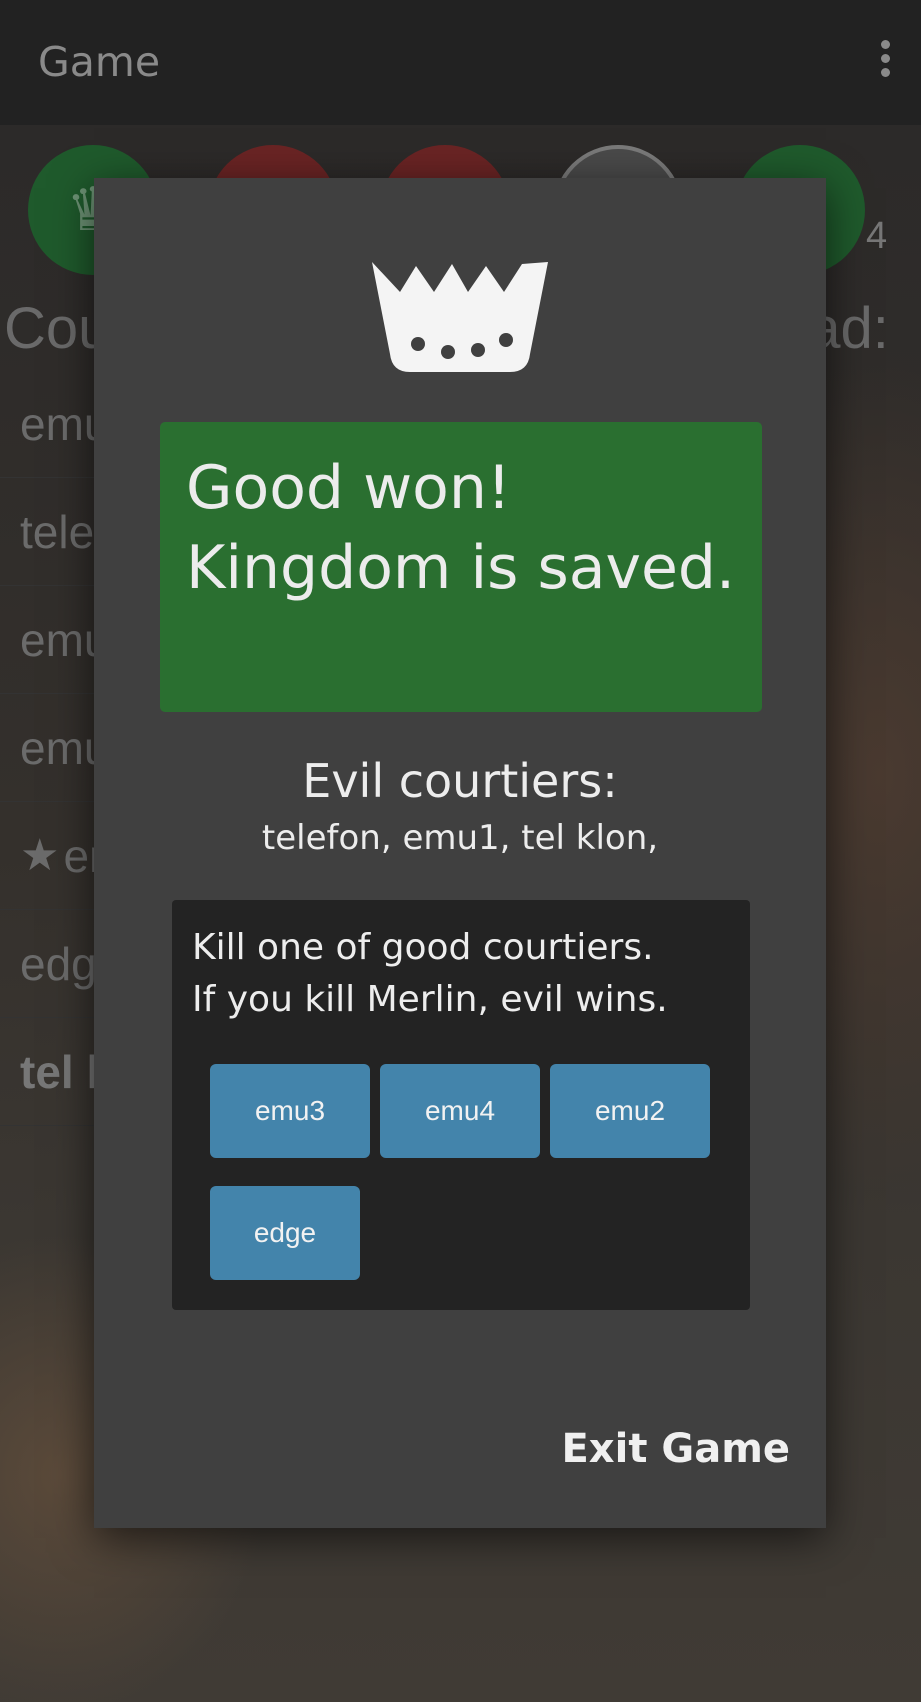 The height and width of the screenshot is (1702, 921). Describe the element at coordinates (877, 236) in the screenshot. I see `quest-token-5-count: 4` at that location.